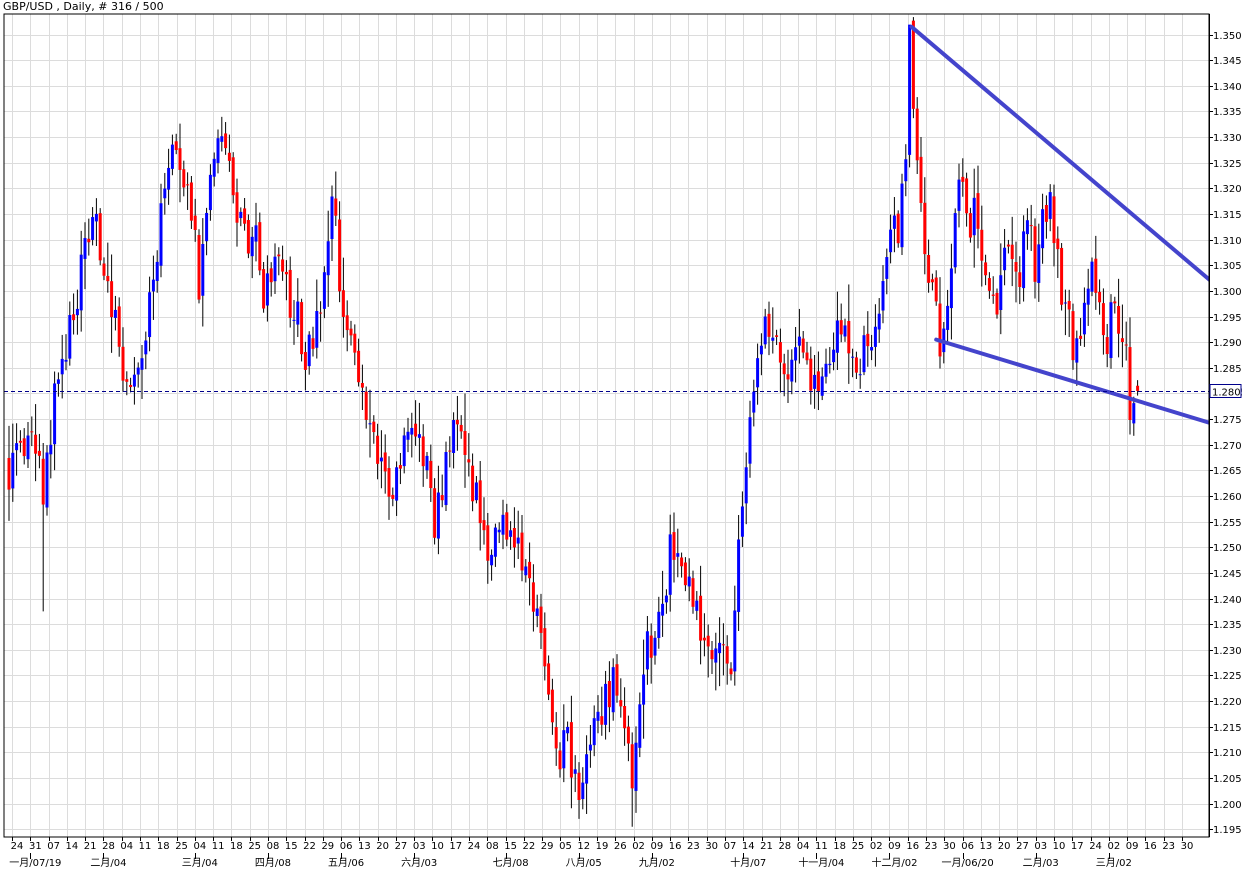 The width and height of the screenshot is (1242, 877). What do you see at coordinates (1227, 625) in the screenshot?
I see `price-tick-label: 1.2350` at bounding box center [1227, 625].